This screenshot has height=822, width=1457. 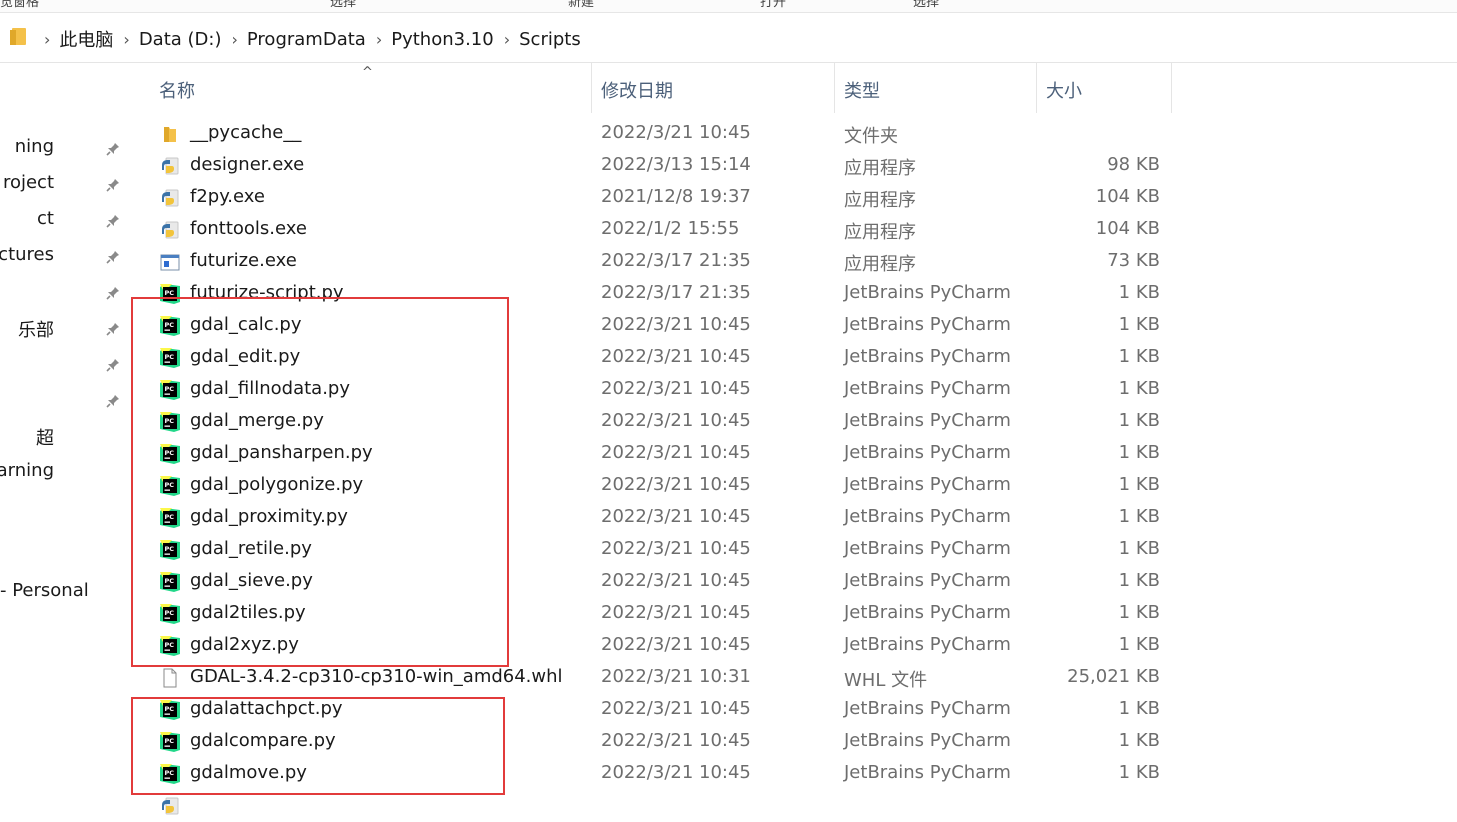 What do you see at coordinates (670, 228) in the screenshot?
I see `file-date: 2022/1/2 15:55` at bounding box center [670, 228].